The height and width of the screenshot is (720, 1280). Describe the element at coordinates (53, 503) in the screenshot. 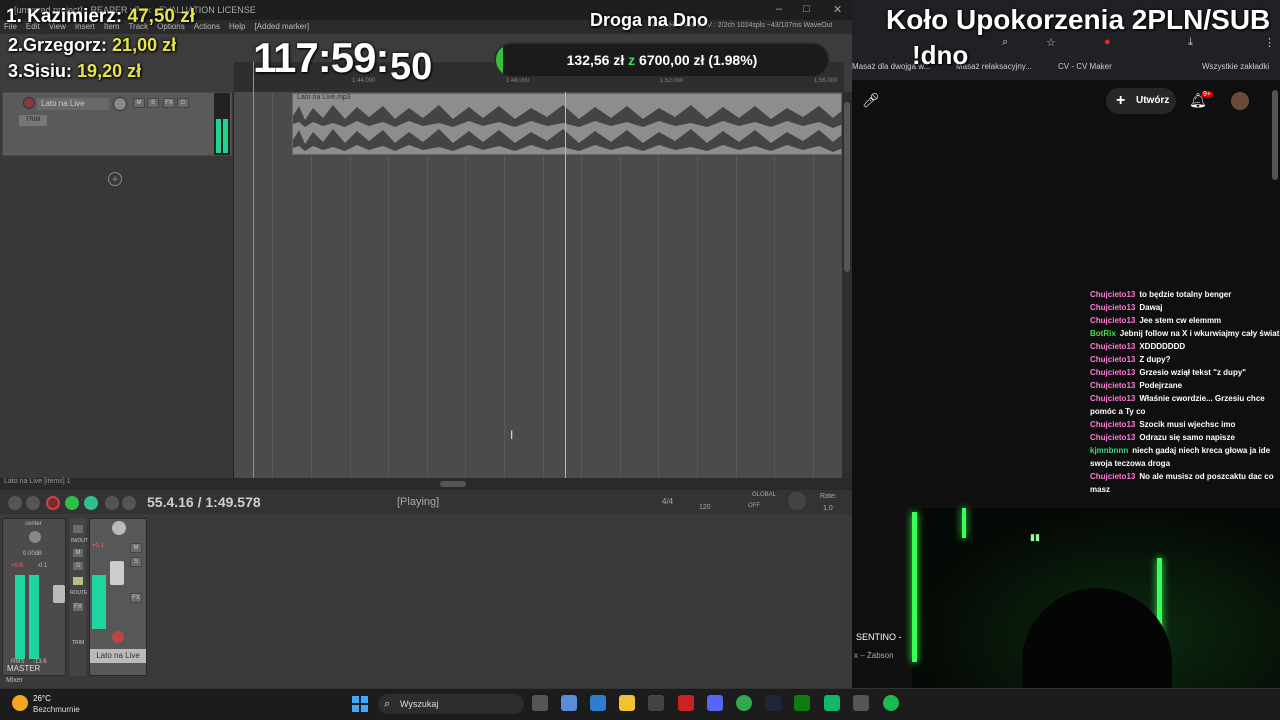

I see `record-button` at that location.